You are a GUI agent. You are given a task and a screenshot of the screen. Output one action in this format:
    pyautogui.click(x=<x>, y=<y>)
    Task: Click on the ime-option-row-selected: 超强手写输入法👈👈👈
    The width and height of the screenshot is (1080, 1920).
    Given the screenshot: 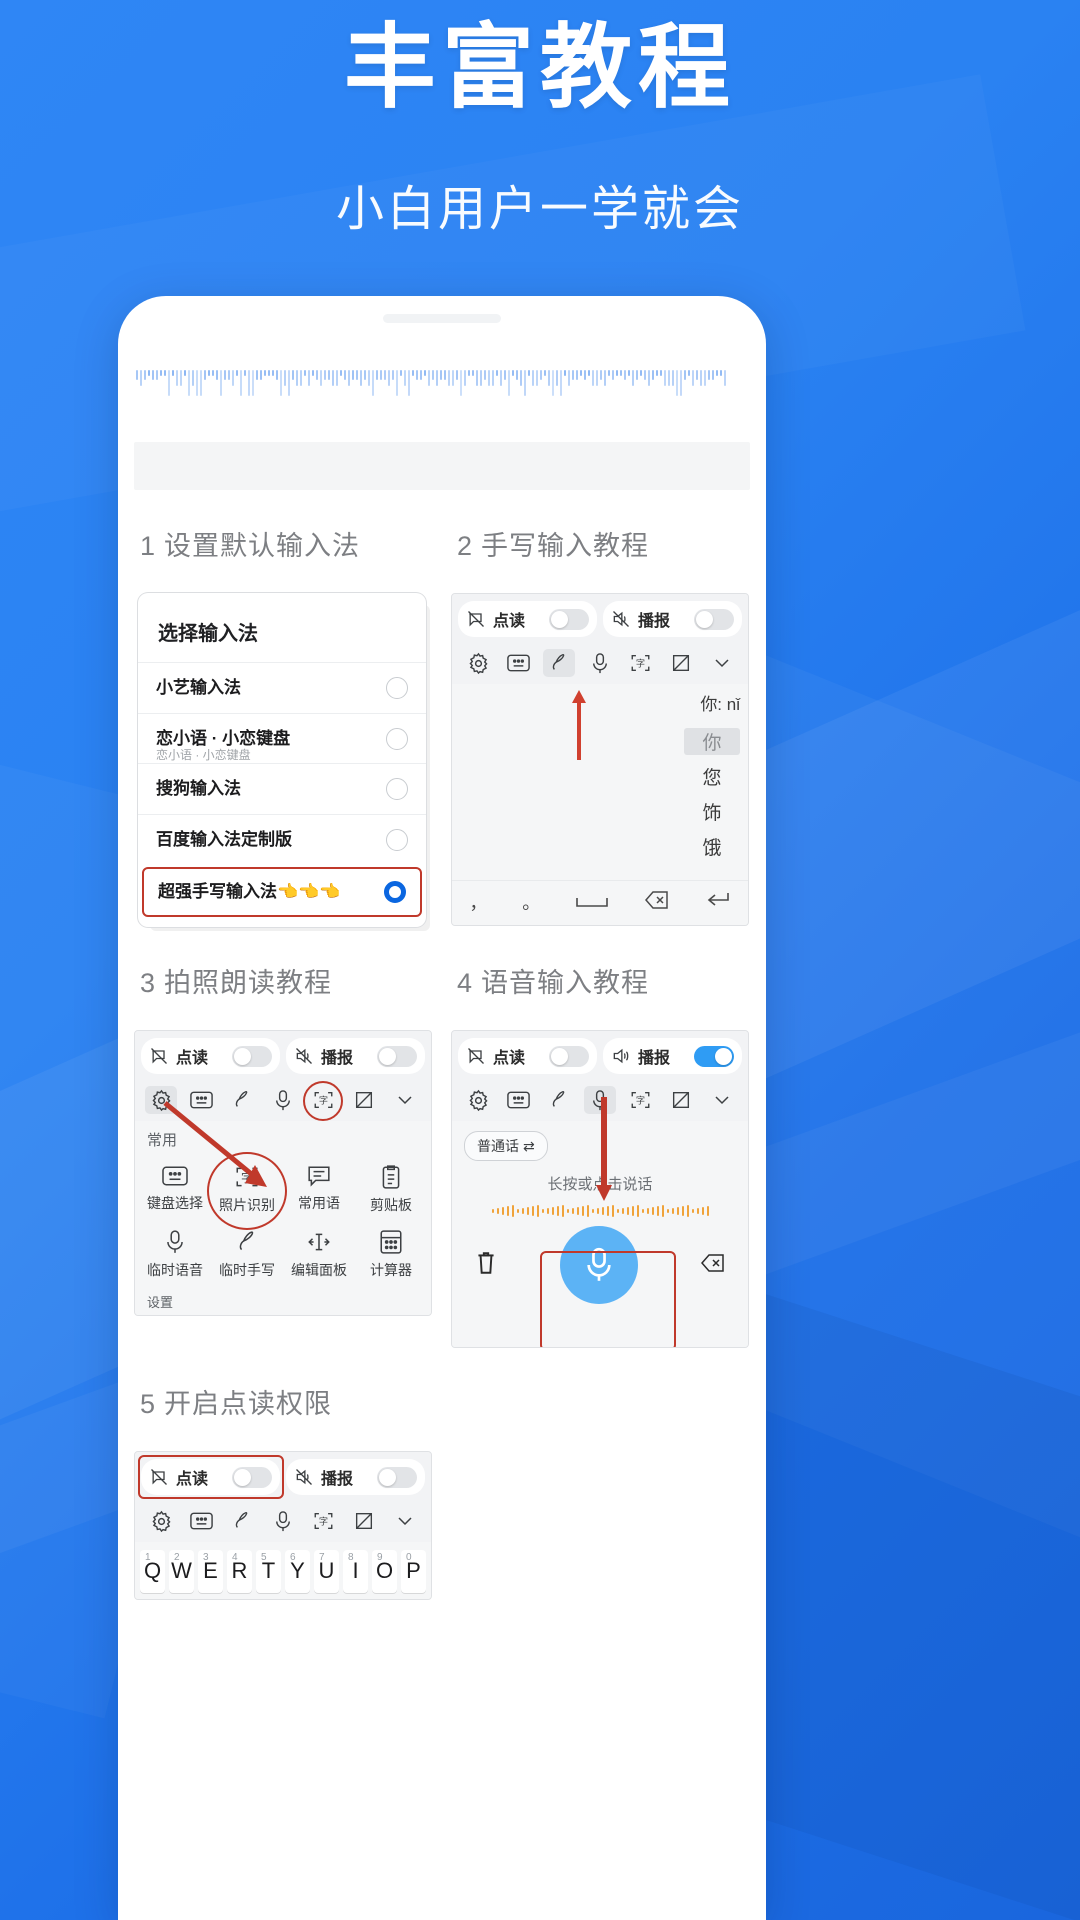 What is the action you would take?
    pyautogui.click(x=282, y=892)
    